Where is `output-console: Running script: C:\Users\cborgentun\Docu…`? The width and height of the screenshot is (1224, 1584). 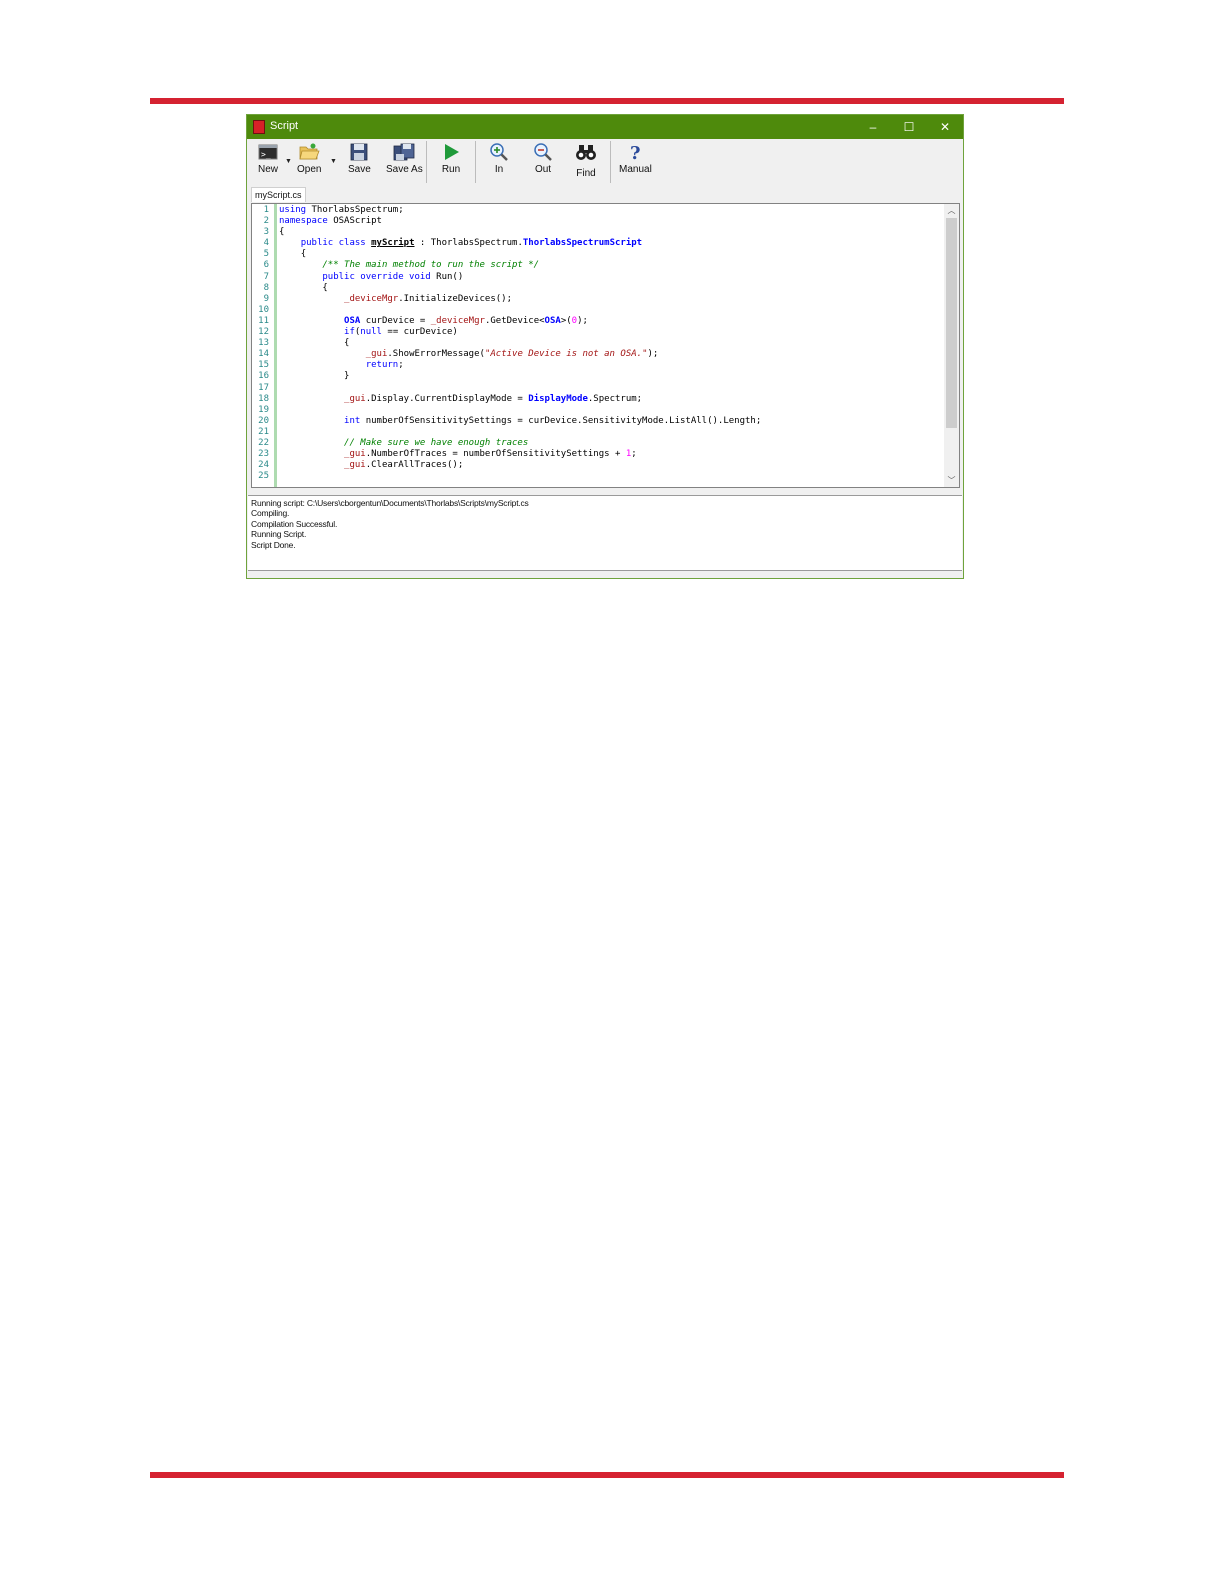 output-console: Running script: C:\Users\cborgentun\Docu… is located at coordinates (605, 533).